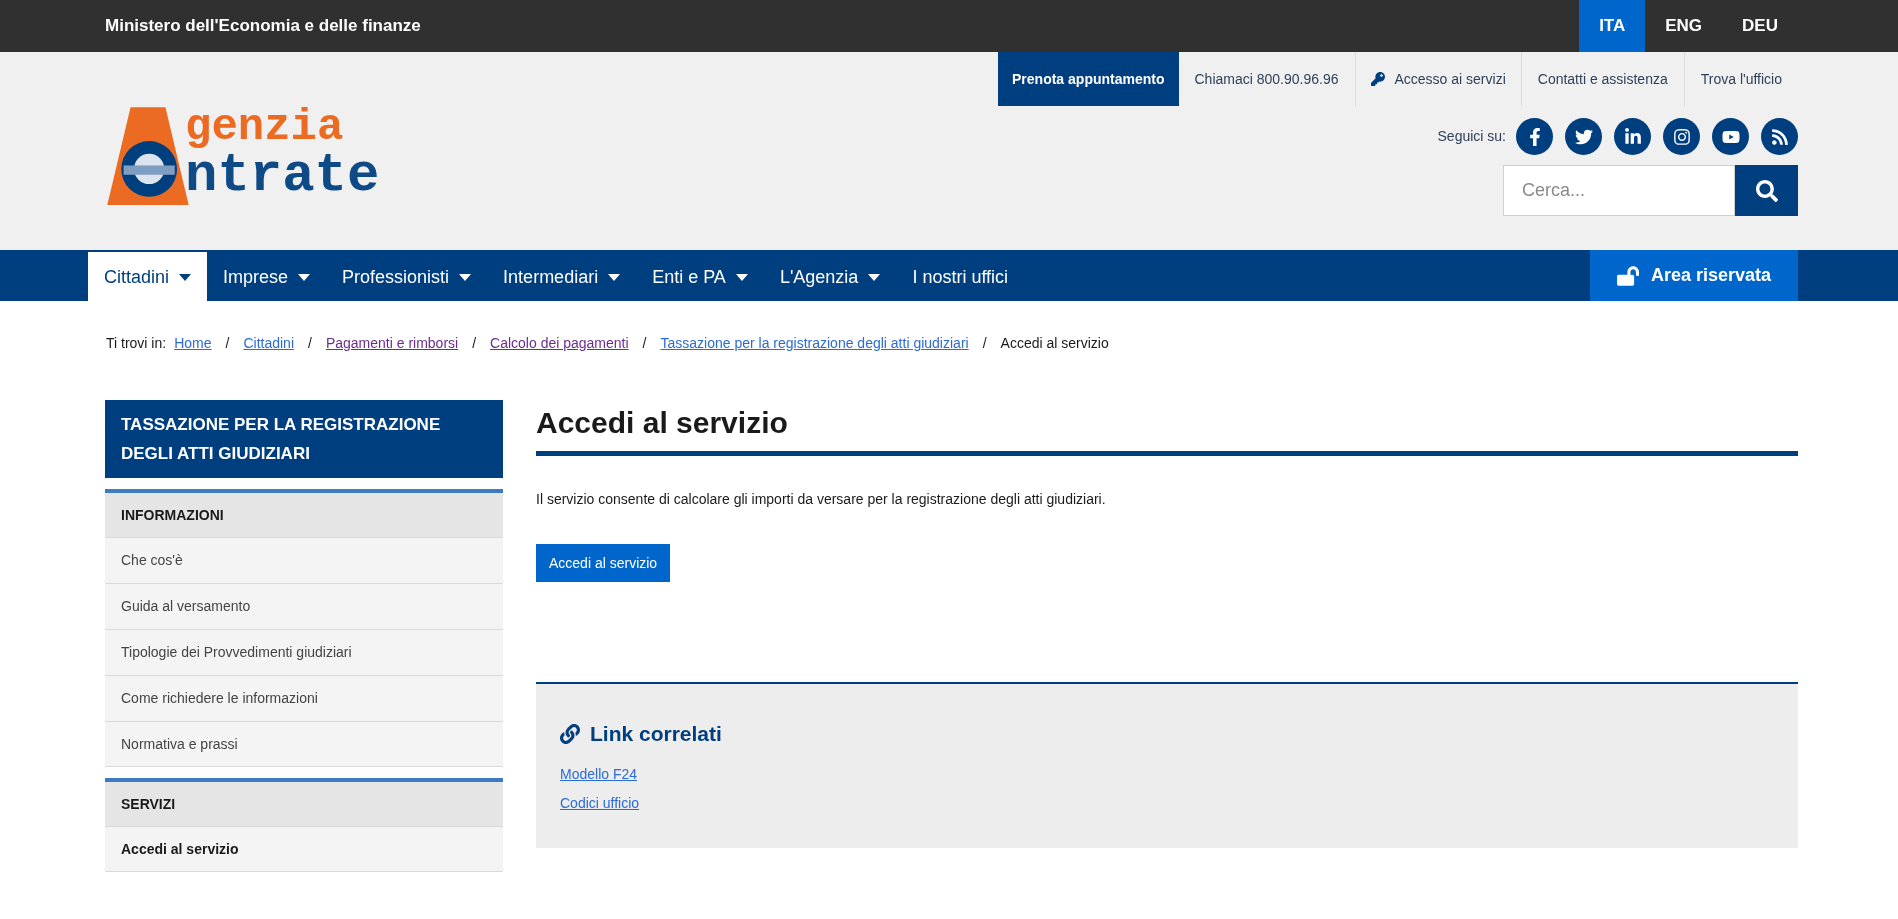 The width and height of the screenshot is (1898, 919). What do you see at coordinates (1693, 275) in the screenshot?
I see `reserved-area-button: Area riservata` at bounding box center [1693, 275].